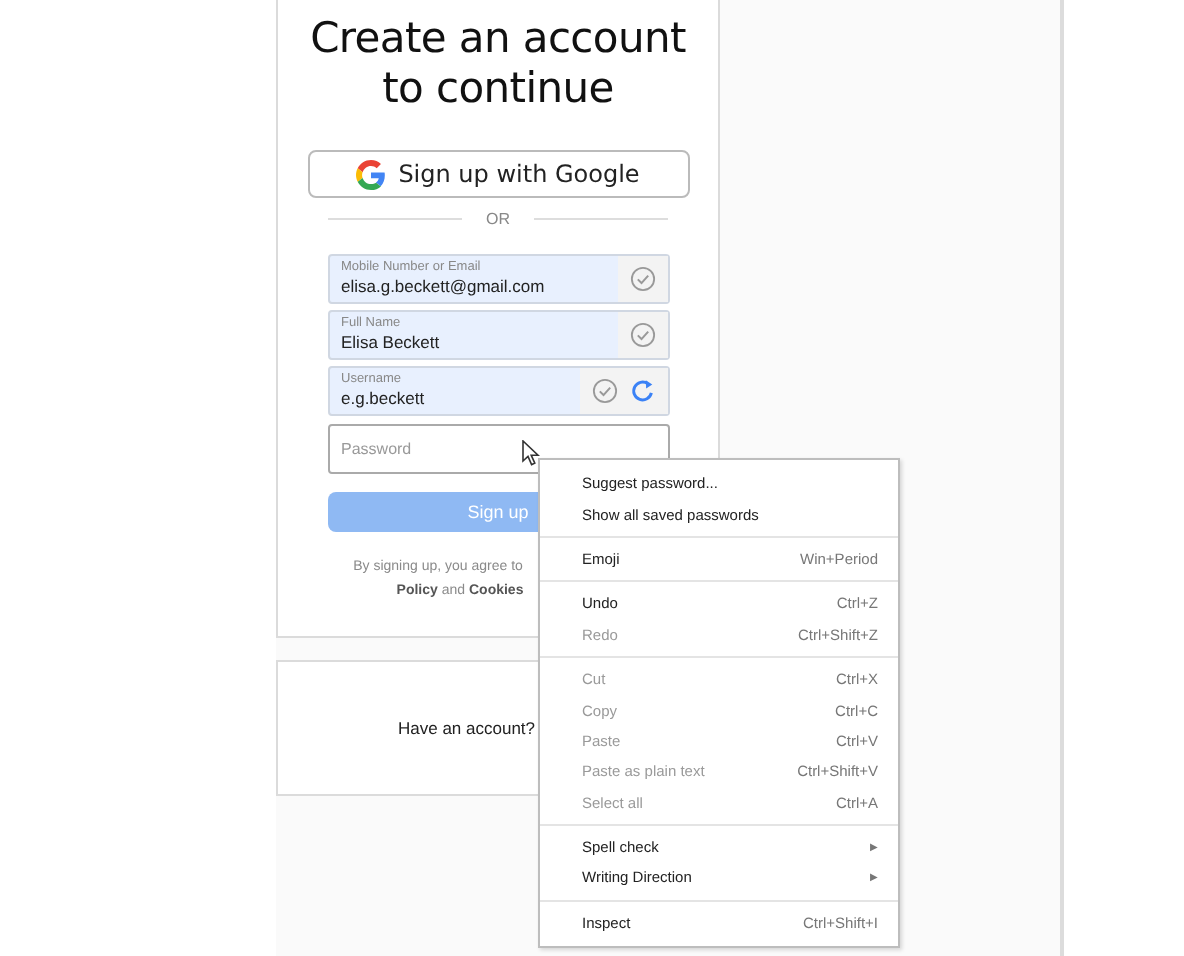 The height and width of the screenshot is (956, 1184). Describe the element at coordinates (498, 174) in the screenshot. I see `google-signup-button: Sign up with Google` at that location.